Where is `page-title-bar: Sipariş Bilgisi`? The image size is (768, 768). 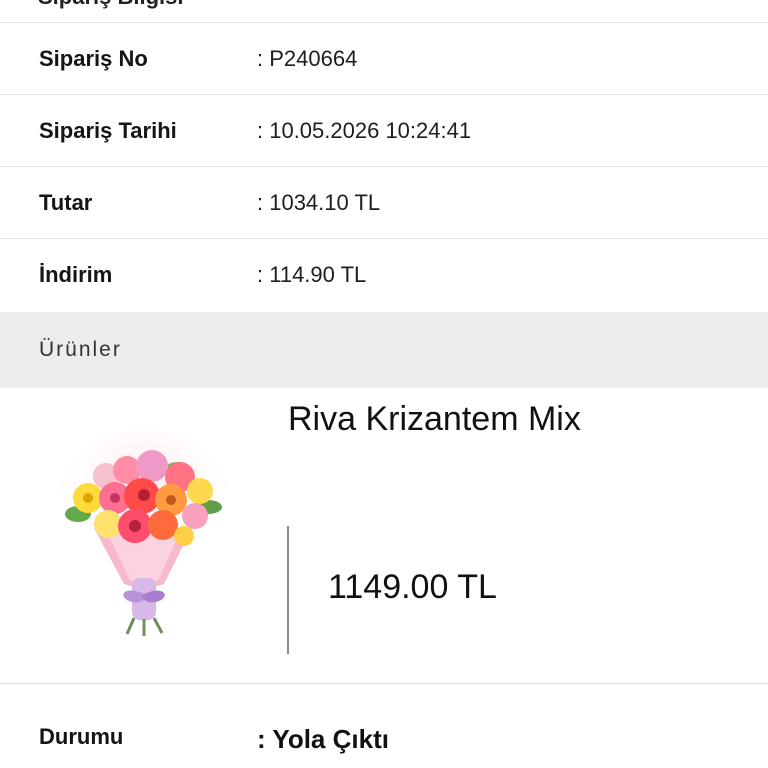
page-title-bar: Sipariş Bilgisi is located at coordinates (384, 11).